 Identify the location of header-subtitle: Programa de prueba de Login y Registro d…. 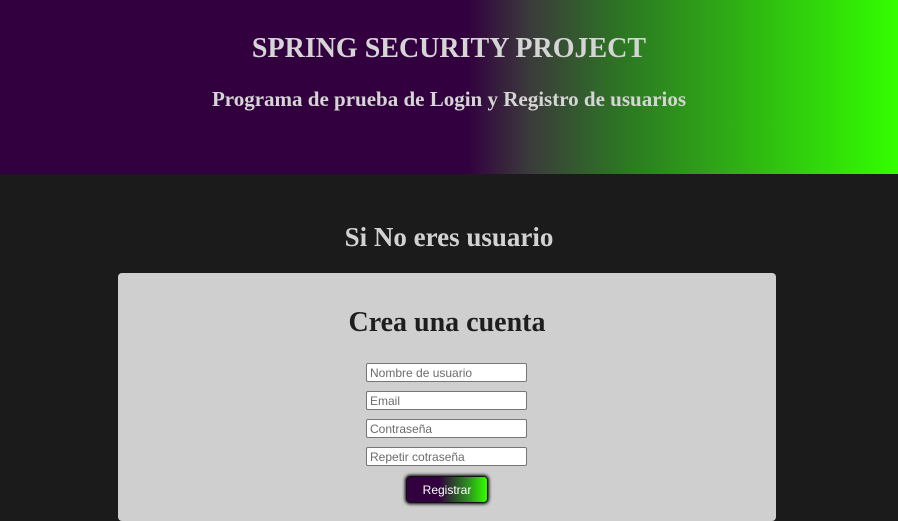
(449, 99).